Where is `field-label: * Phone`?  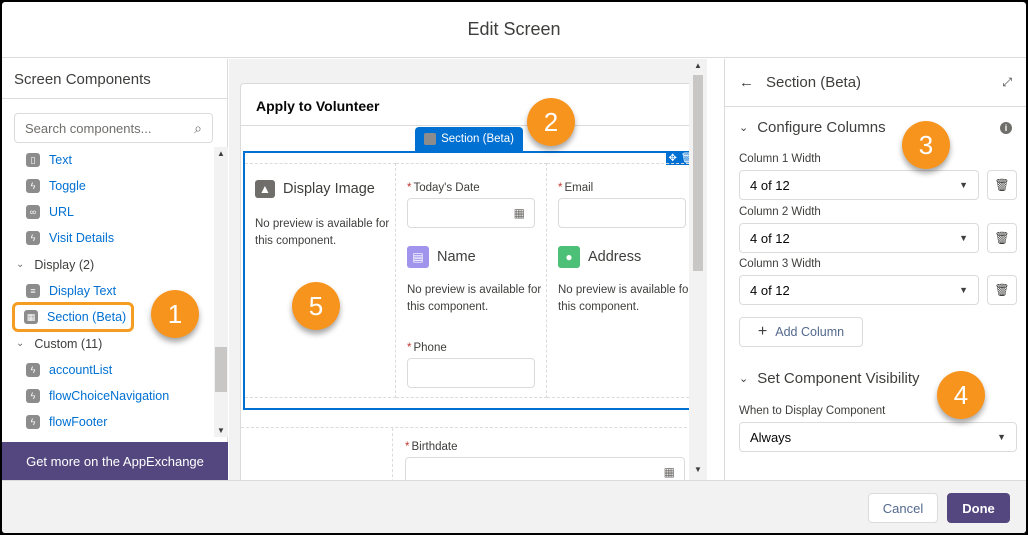 field-label: * Phone is located at coordinates (427, 348).